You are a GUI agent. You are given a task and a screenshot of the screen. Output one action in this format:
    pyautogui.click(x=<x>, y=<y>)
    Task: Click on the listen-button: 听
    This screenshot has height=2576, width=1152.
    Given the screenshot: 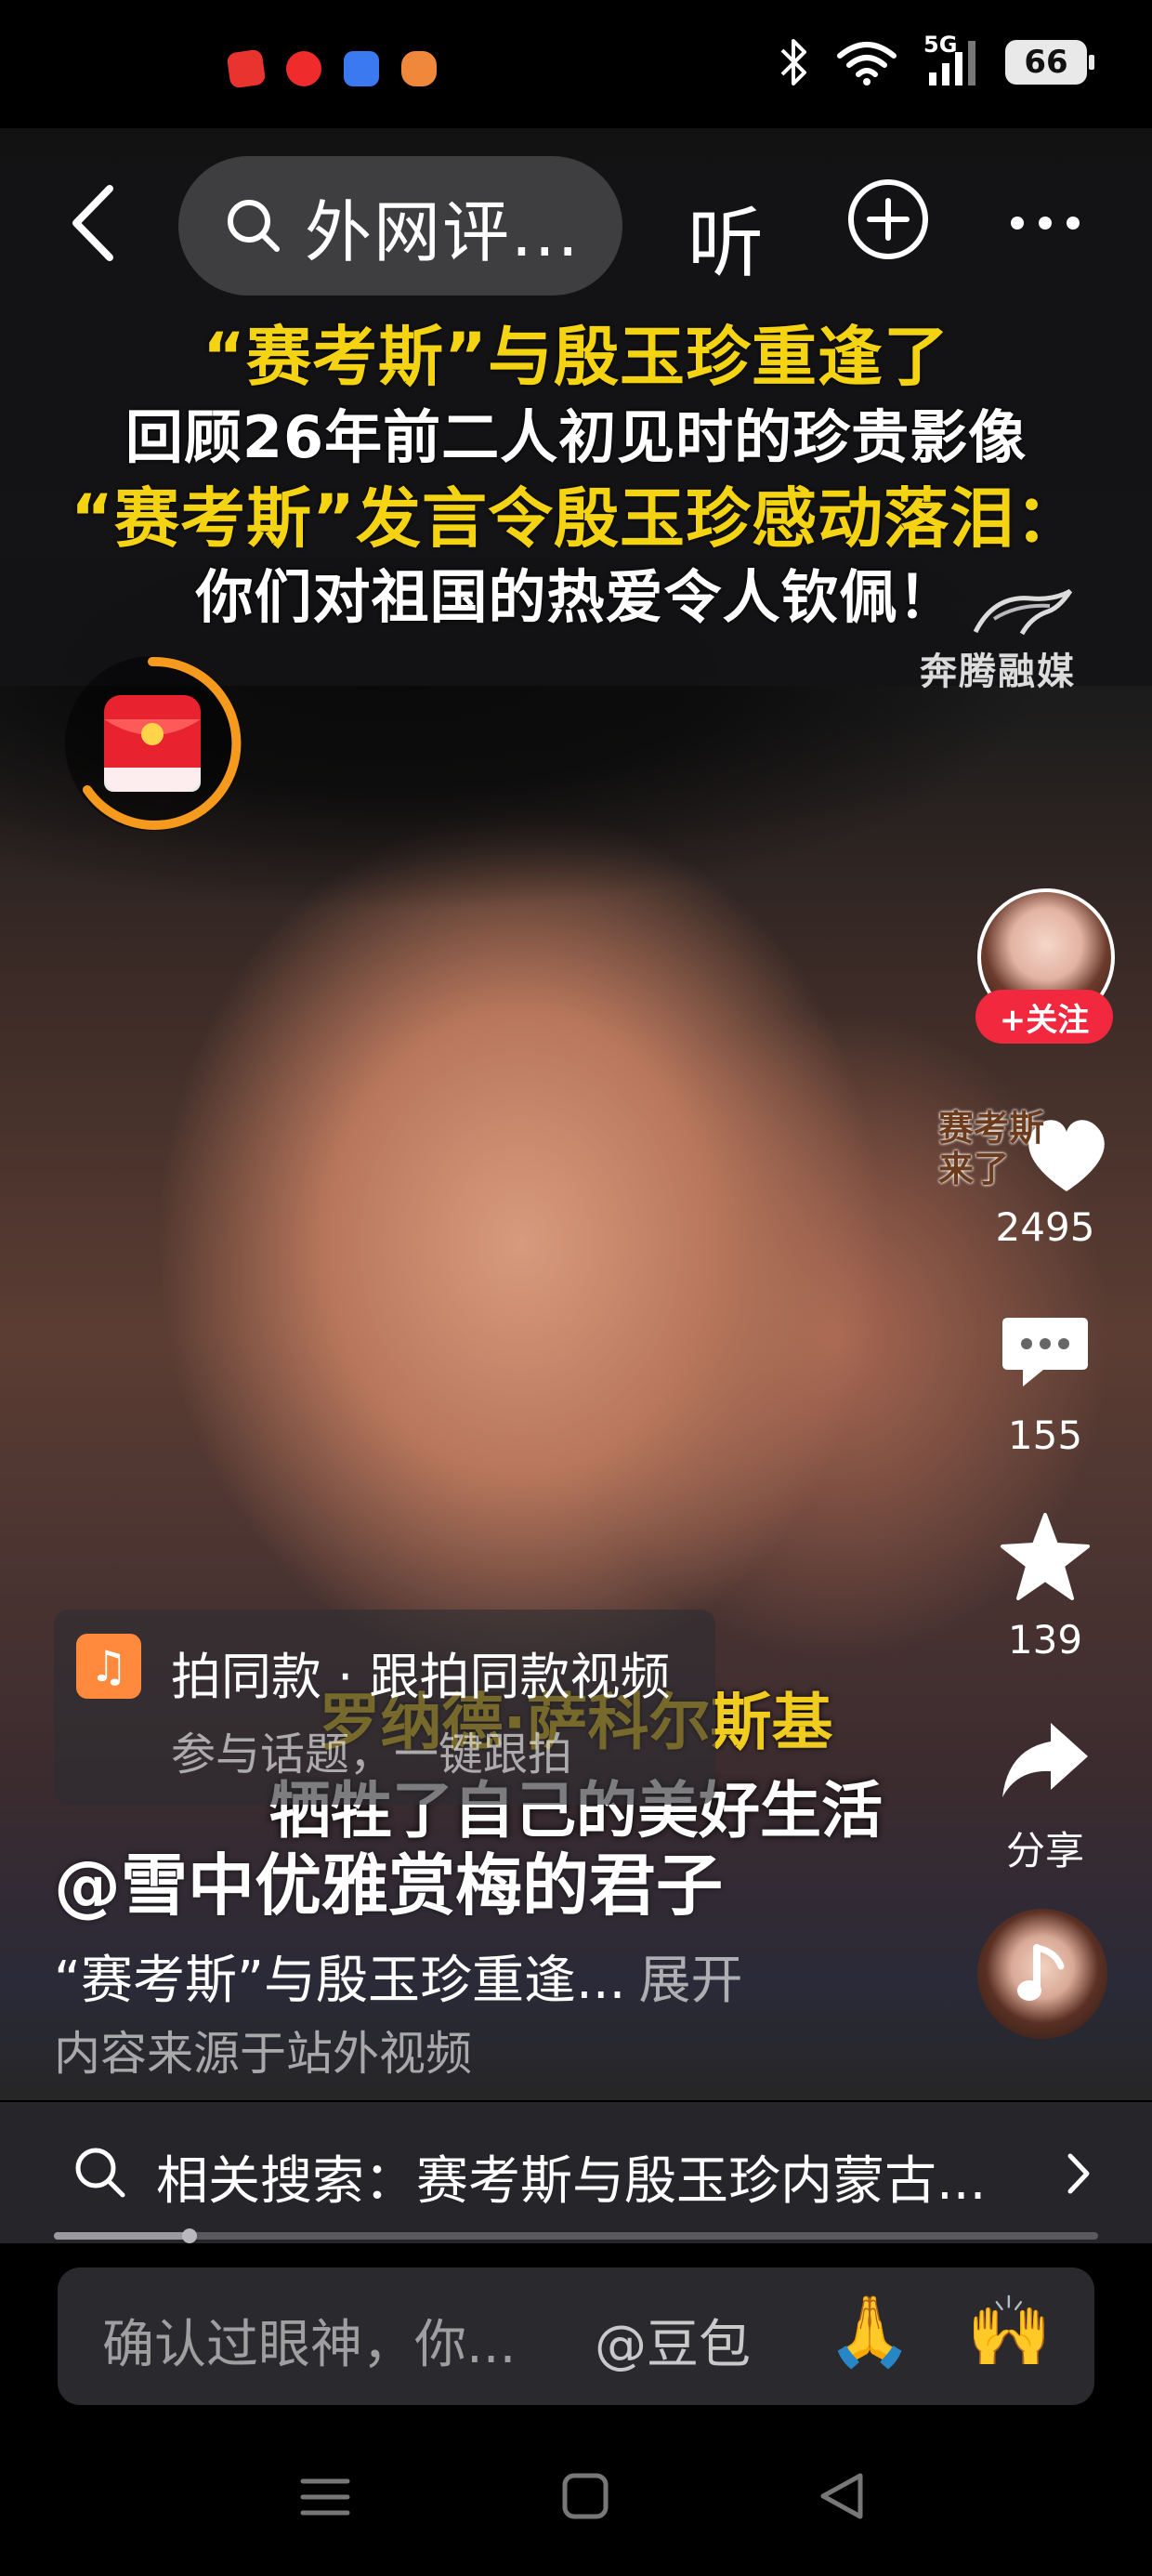 What is the action you would take?
    pyautogui.click(x=725, y=236)
    